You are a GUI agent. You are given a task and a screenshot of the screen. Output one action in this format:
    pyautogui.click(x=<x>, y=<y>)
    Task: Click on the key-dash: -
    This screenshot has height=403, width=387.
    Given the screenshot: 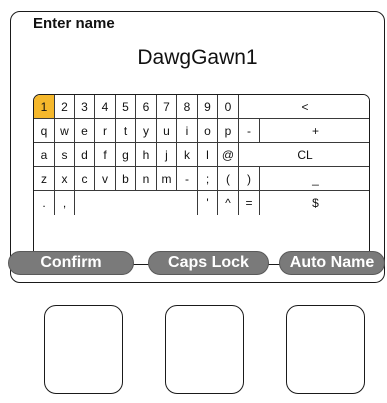 What is the action you would take?
    pyautogui.click(x=187, y=179)
    